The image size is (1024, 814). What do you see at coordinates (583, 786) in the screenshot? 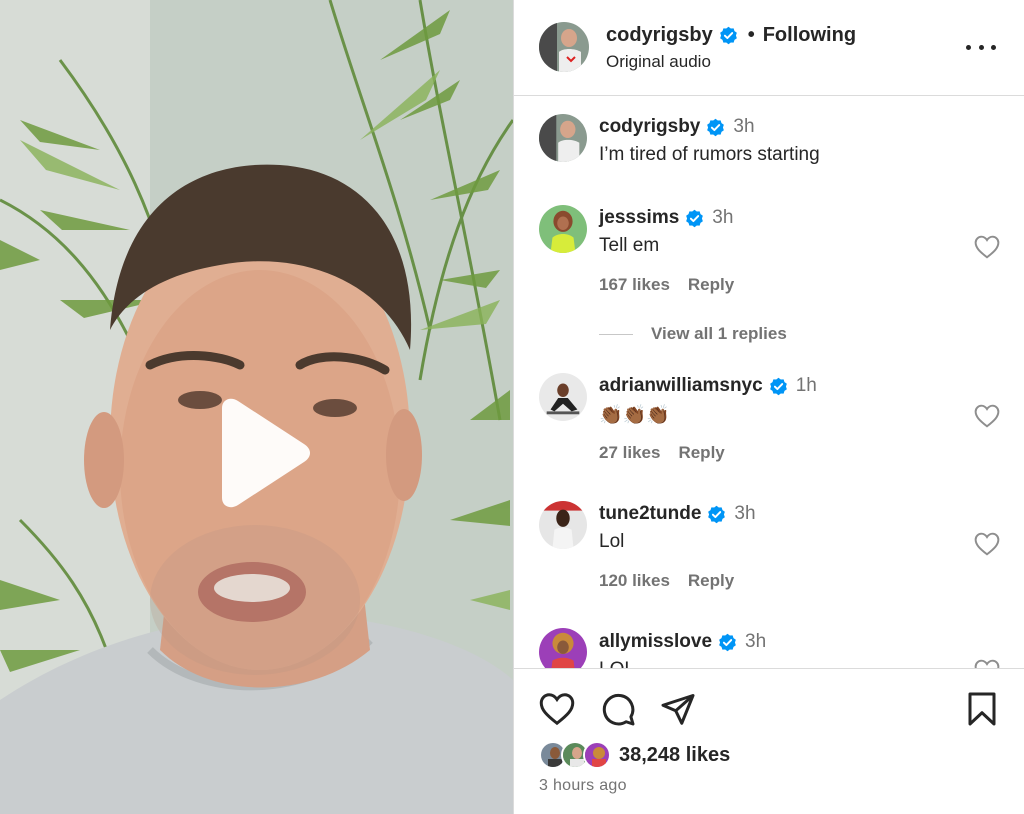
I see `post-timestamp: 3 hours ago` at bounding box center [583, 786].